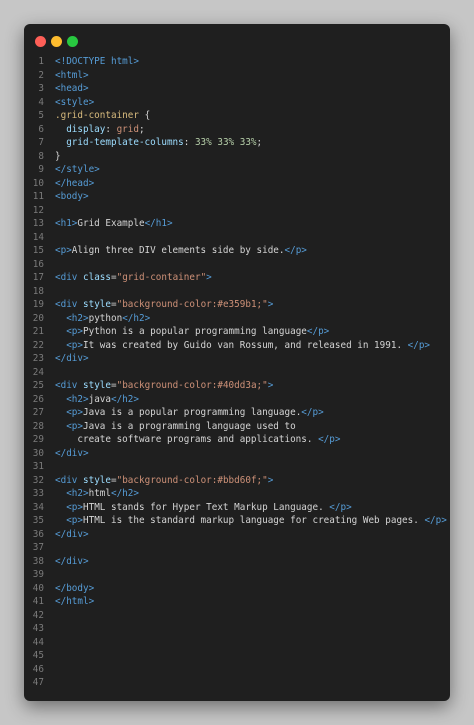 This screenshot has height=725, width=474. Describe the element at coordinates (56, 41) in the screenshot. I see `minimize-window-button` at that location.